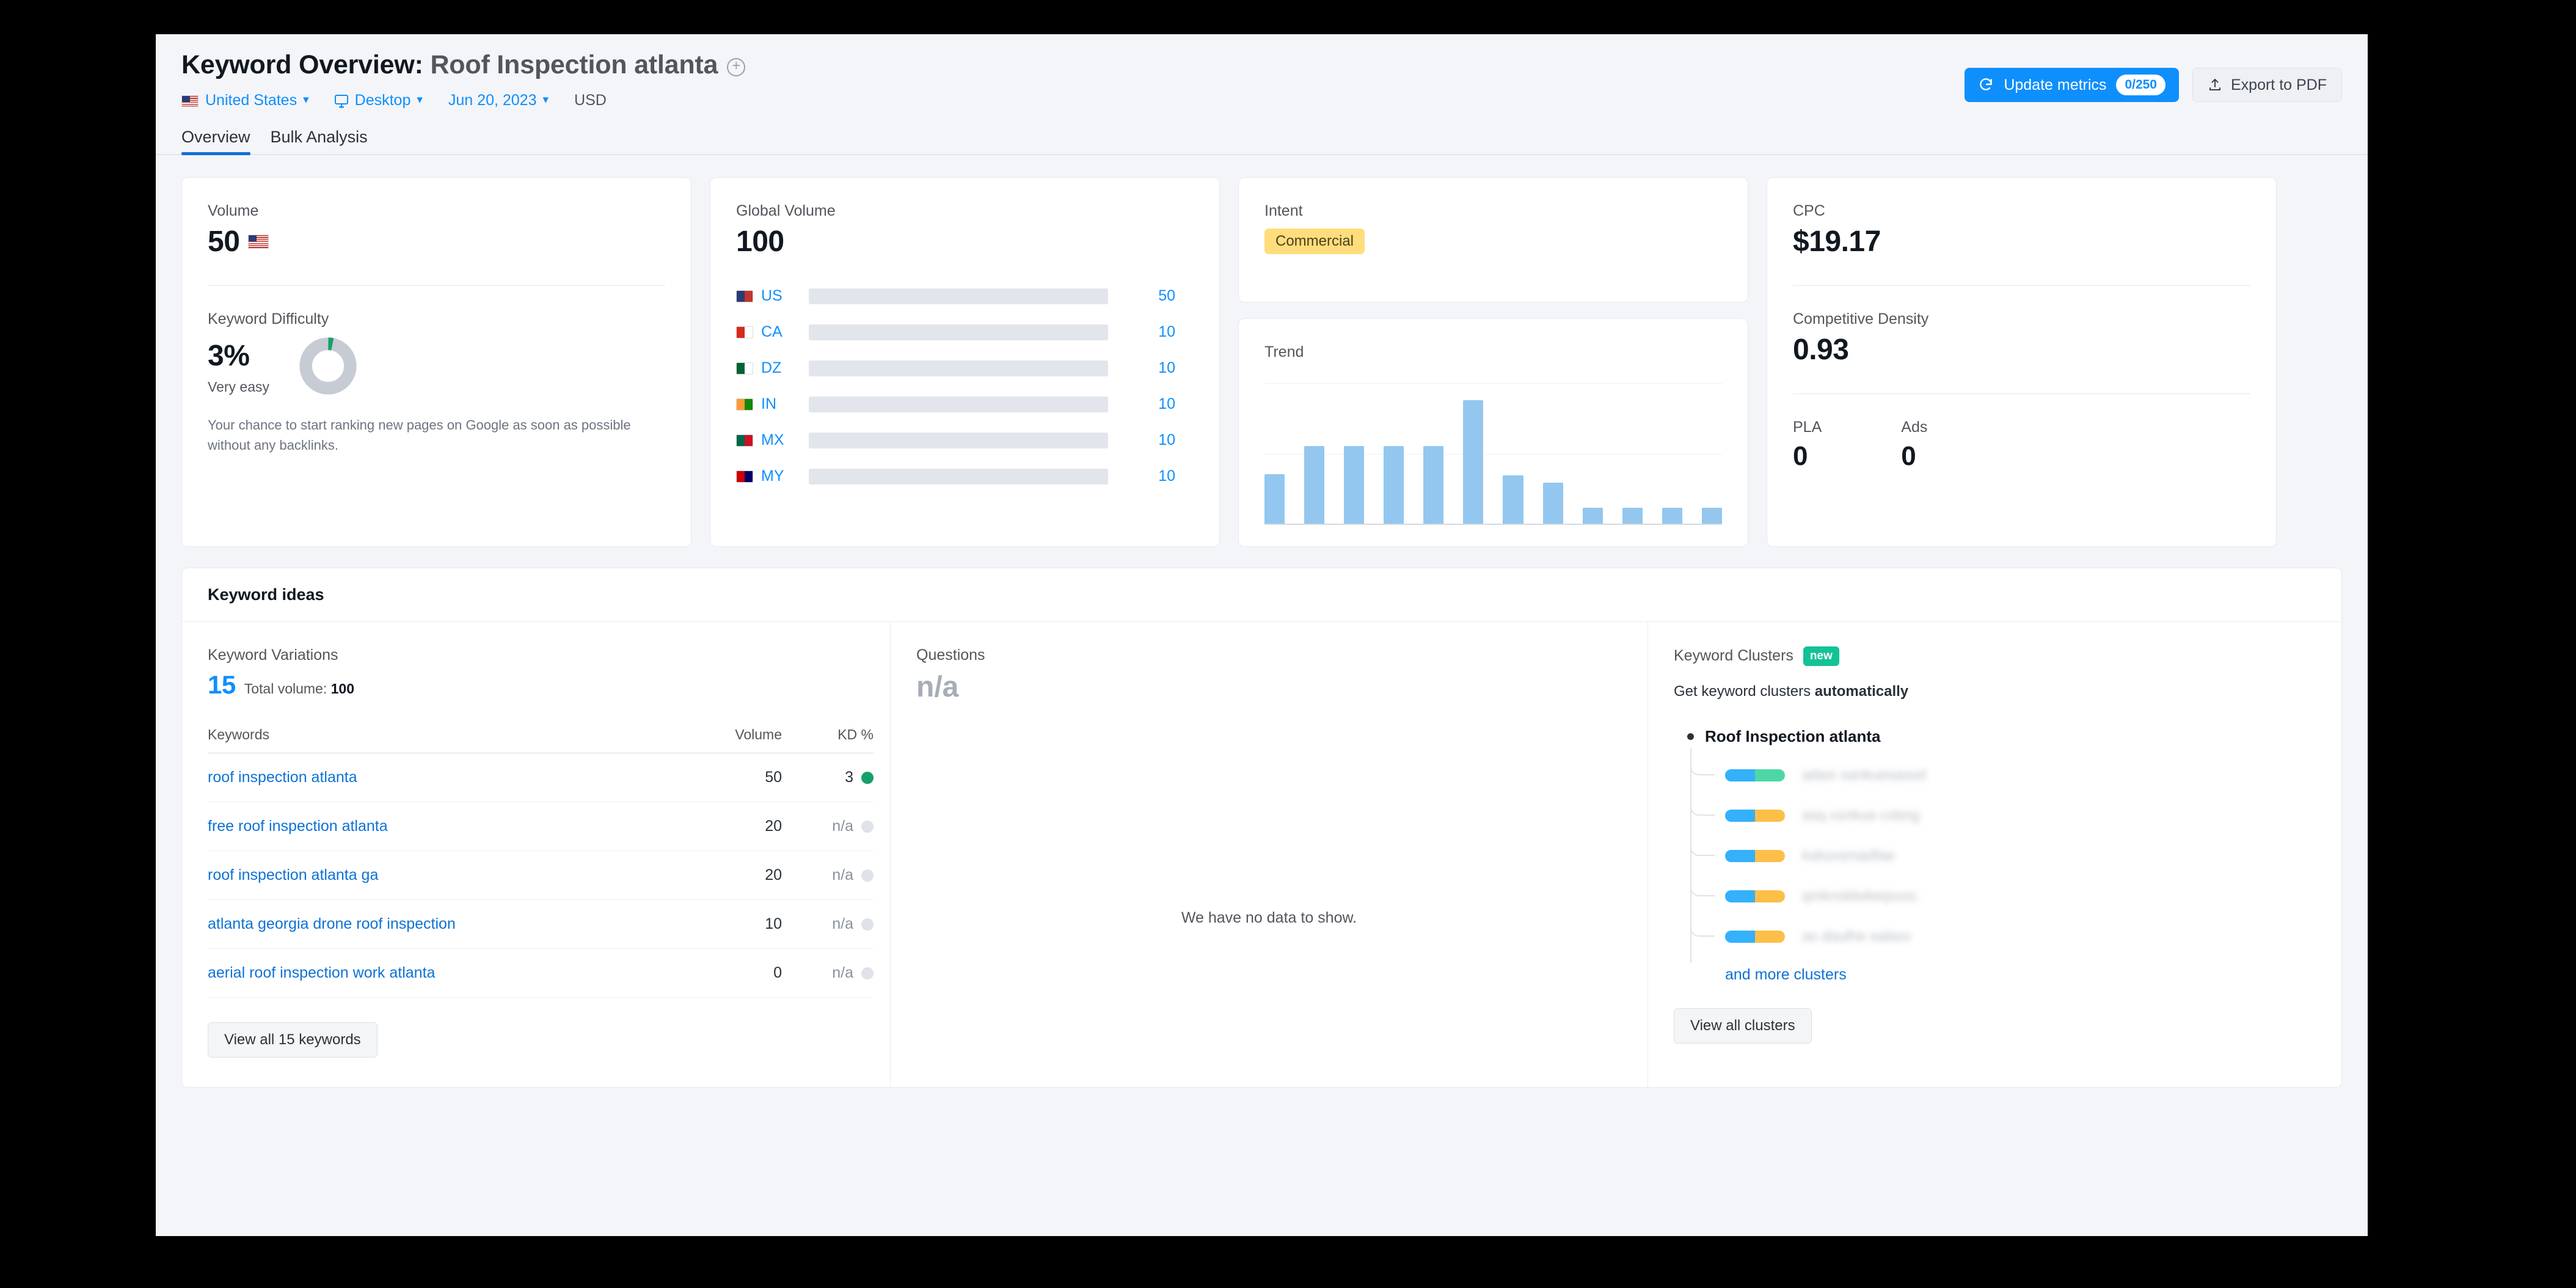 Image resolution: width=2576 pixels, height=1288 pixels. Describe the element at coordinates (2002, 936) in the screenshot. I see `cluster-item: as daulhe salasx` at that location.